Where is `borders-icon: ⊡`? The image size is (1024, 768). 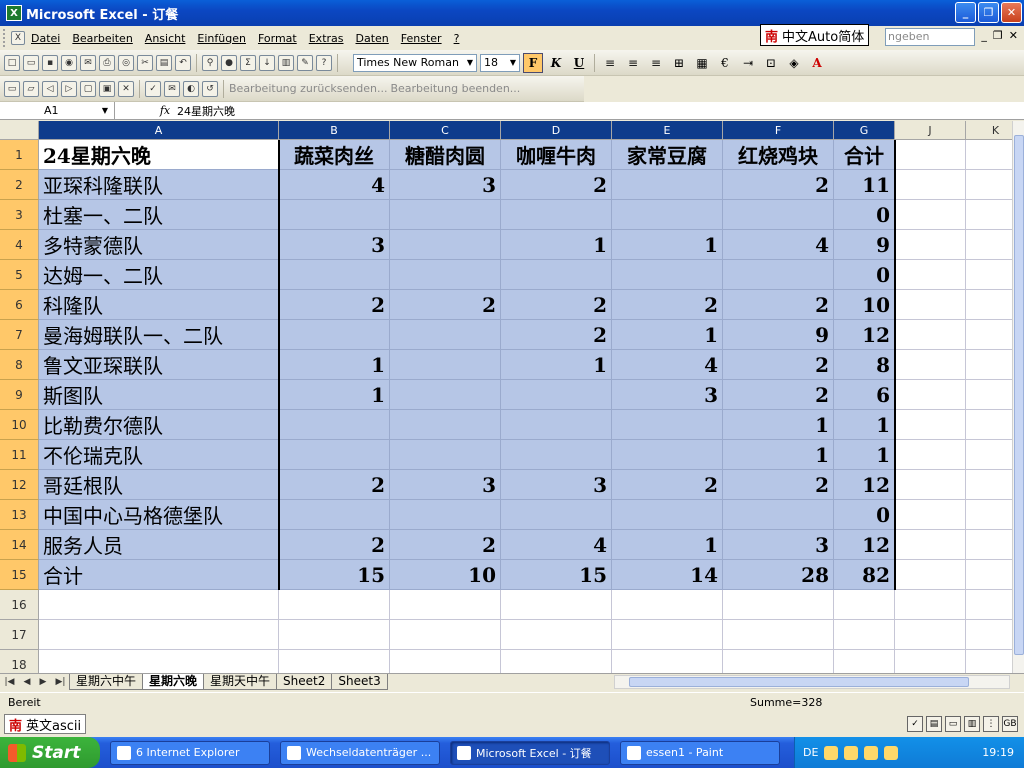 borders-icon: ⊡ is located at coordinates (771, 63).